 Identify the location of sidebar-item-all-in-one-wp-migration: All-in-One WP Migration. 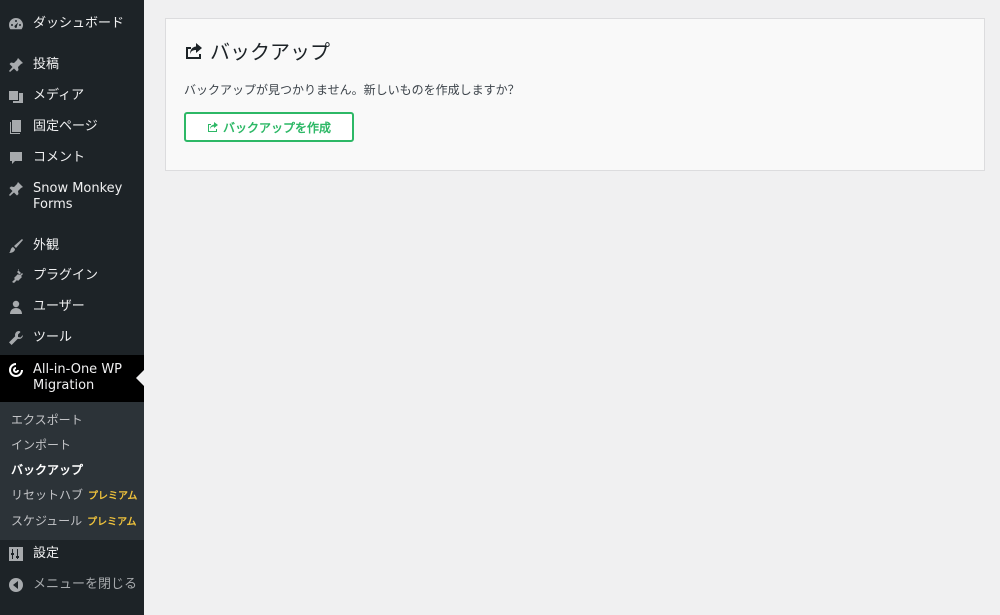
(72, 378).